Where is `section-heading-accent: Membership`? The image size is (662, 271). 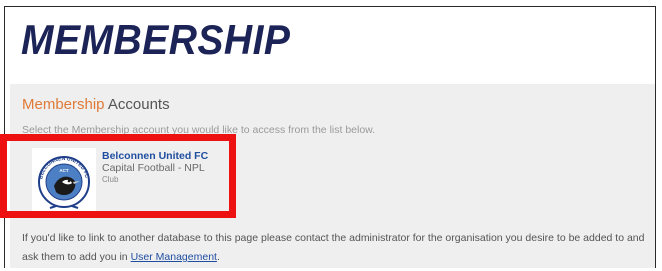
section-heading-accent: Membership is located at coordinates (63, 104).